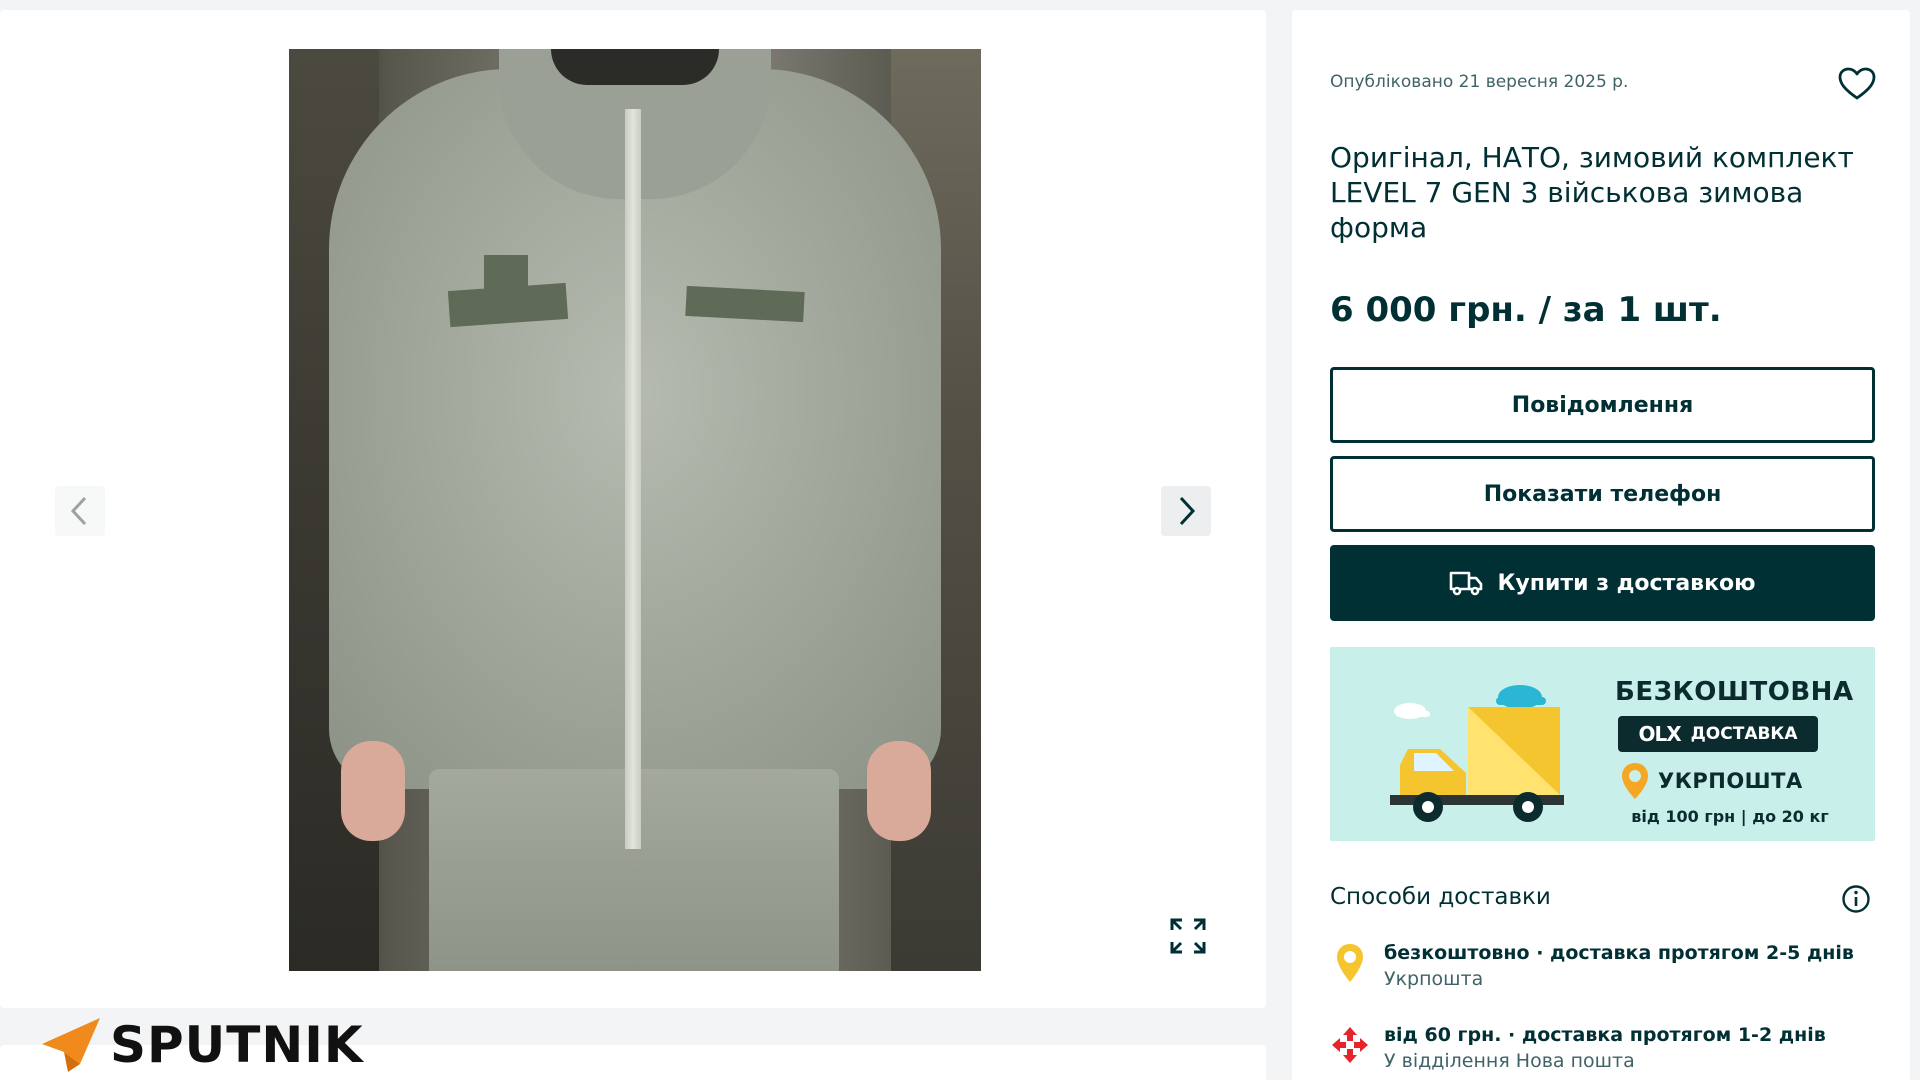  Describe the element at coordinates (237, 1045) in the screenshot. I see `sputnik-wordmark: SPUTNIK` at that location.